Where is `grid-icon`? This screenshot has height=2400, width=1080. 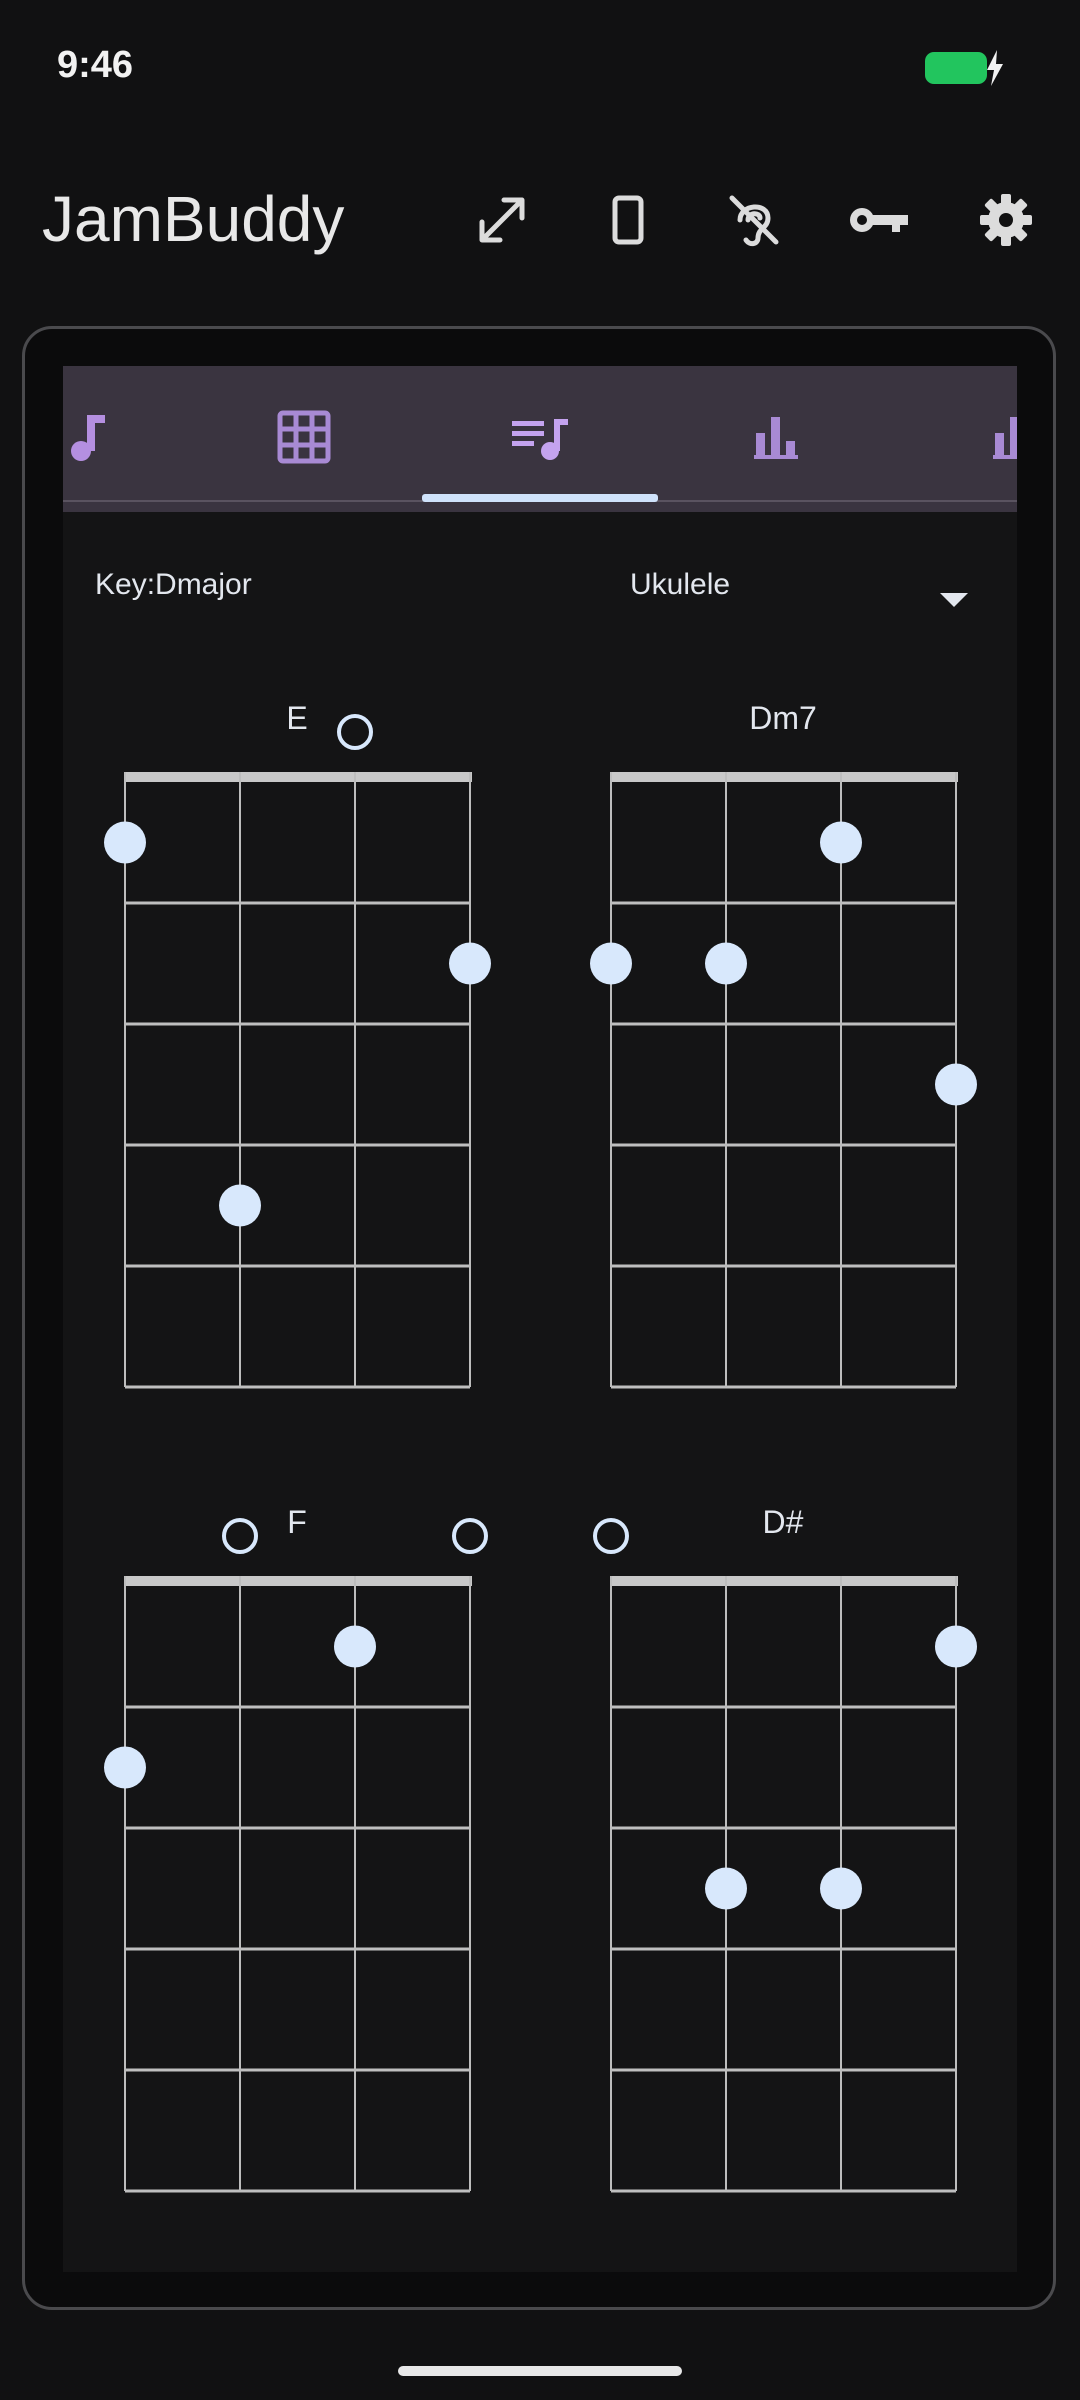
grid-icon is located at coordinates (304, 439).